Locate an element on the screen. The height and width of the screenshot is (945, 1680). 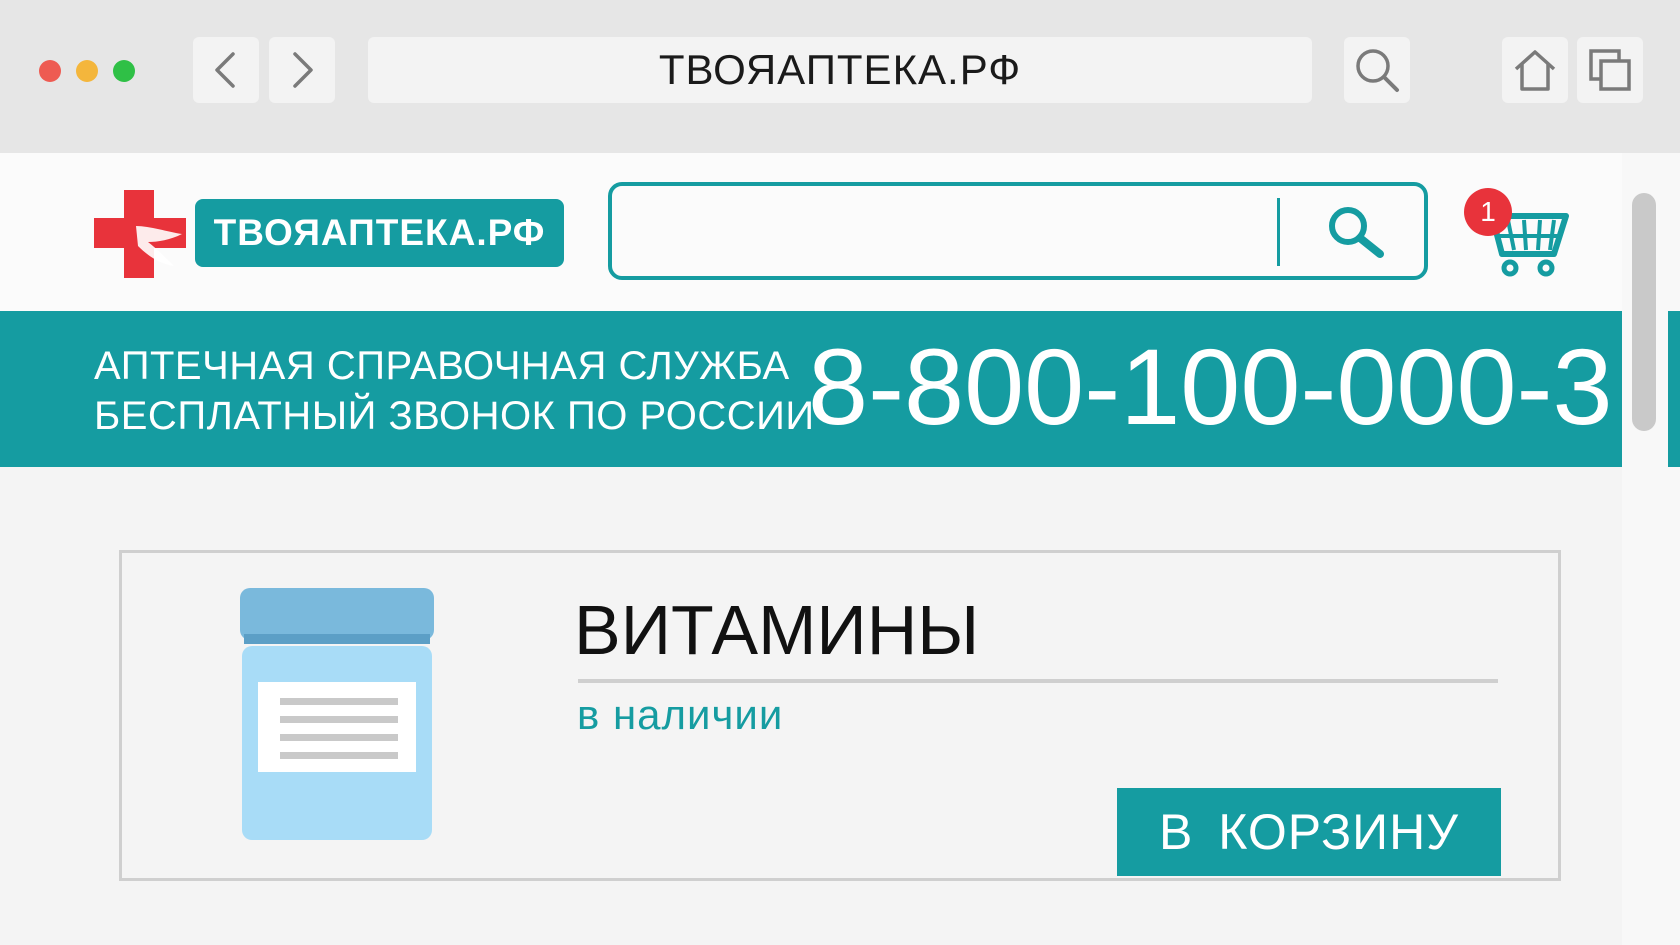
tabs-icon is located at coordinates (1610, 70).